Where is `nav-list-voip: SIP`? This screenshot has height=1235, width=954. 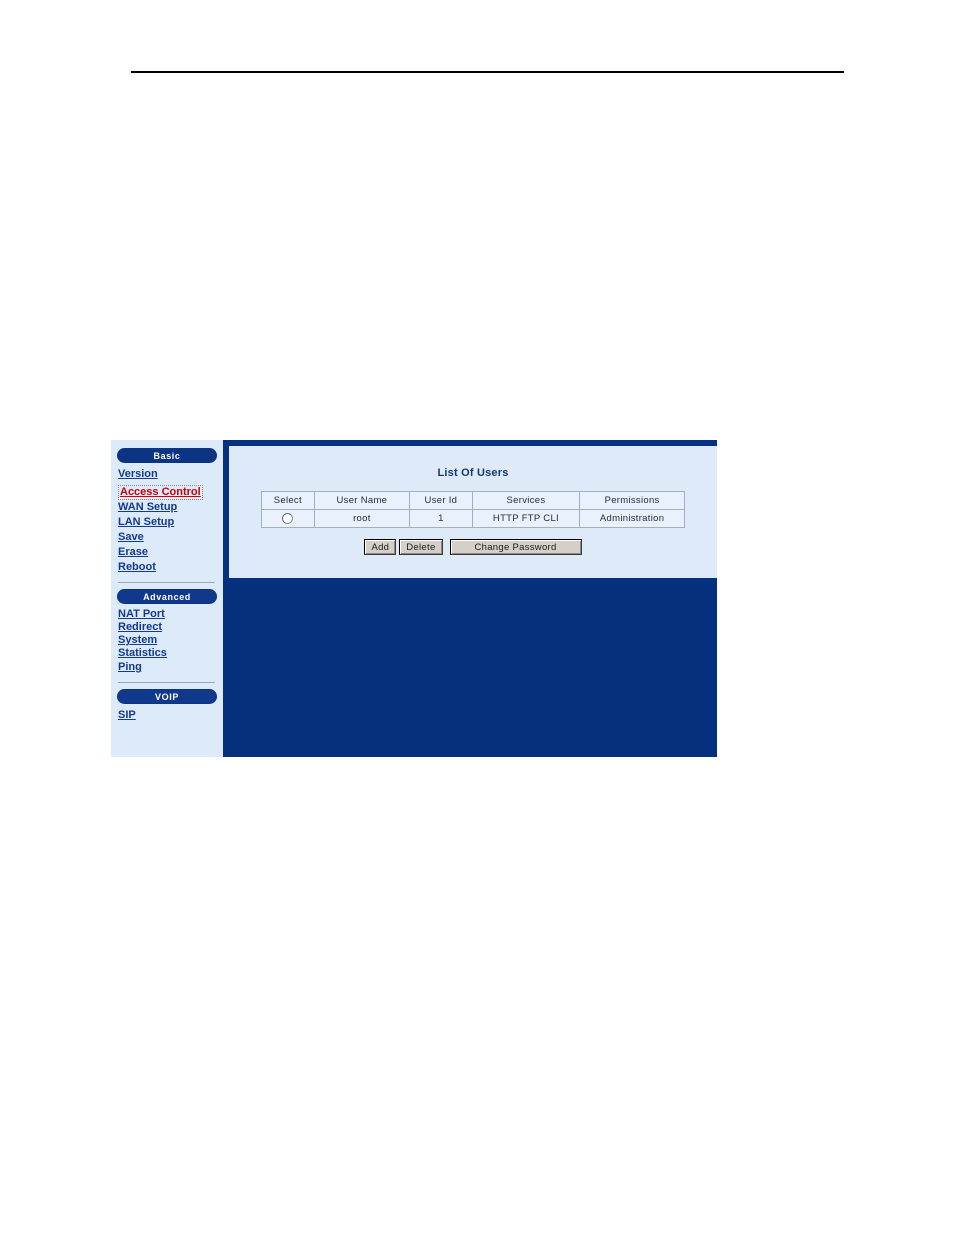
nav-list-voip: SIP is located at coordinates (167, 715).